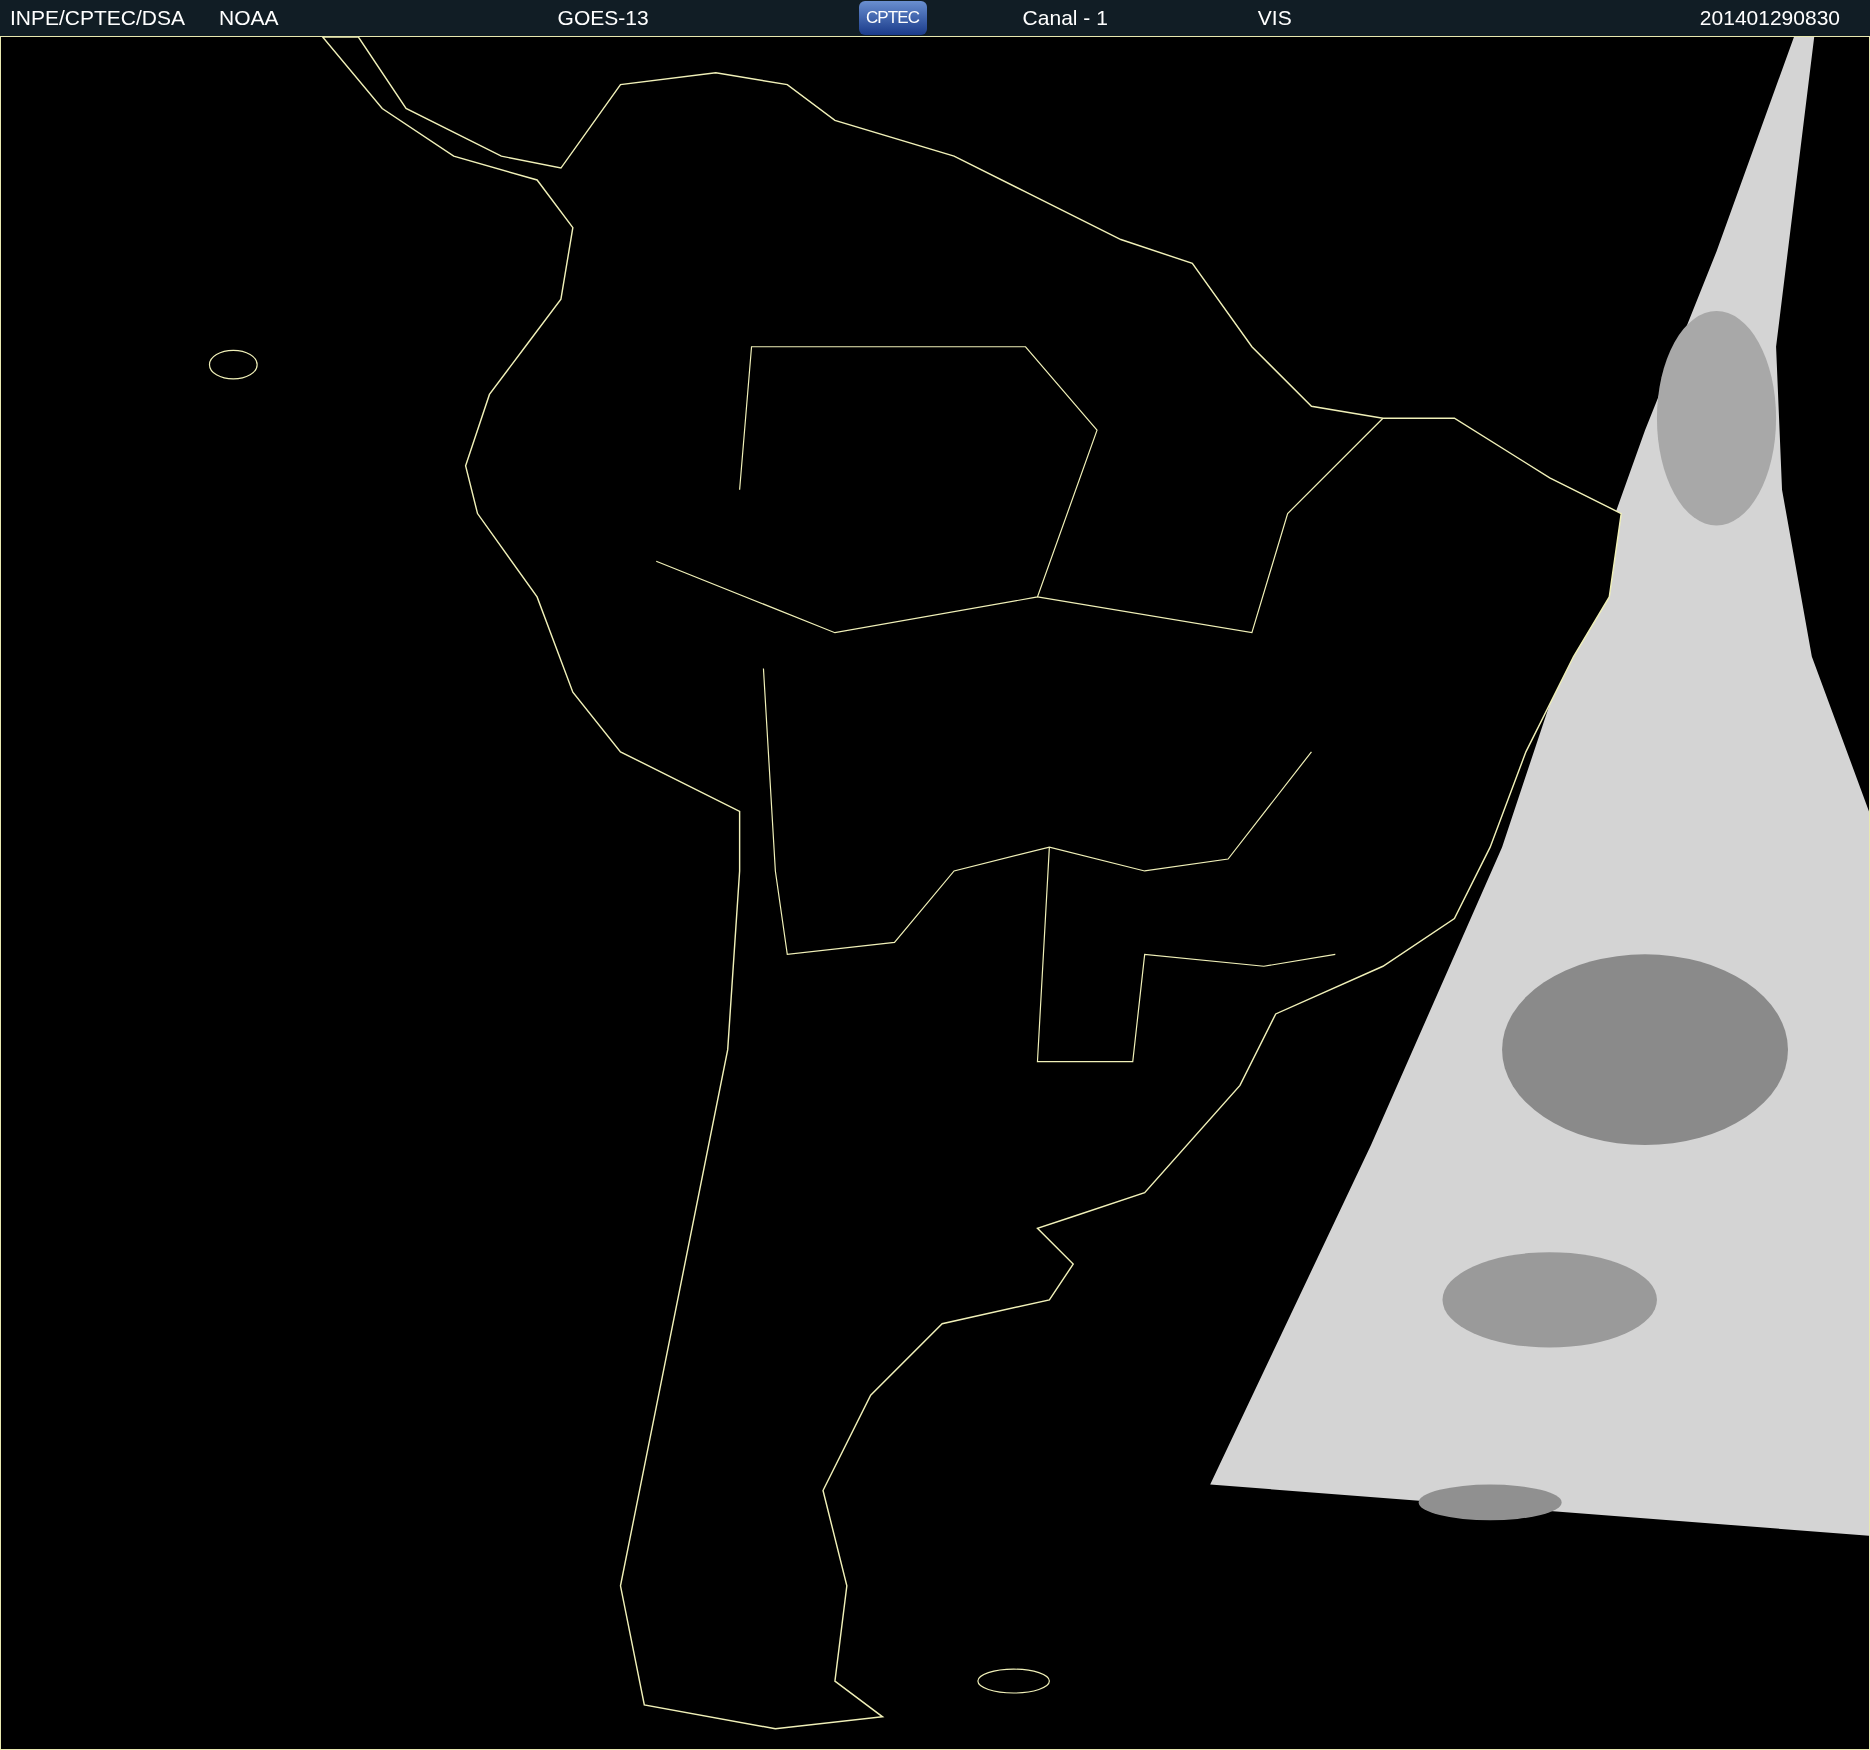 The height and width of the screenshot is (1750, 1870). I want to click on channel-label: Canal - 1, so click(1065, 18).